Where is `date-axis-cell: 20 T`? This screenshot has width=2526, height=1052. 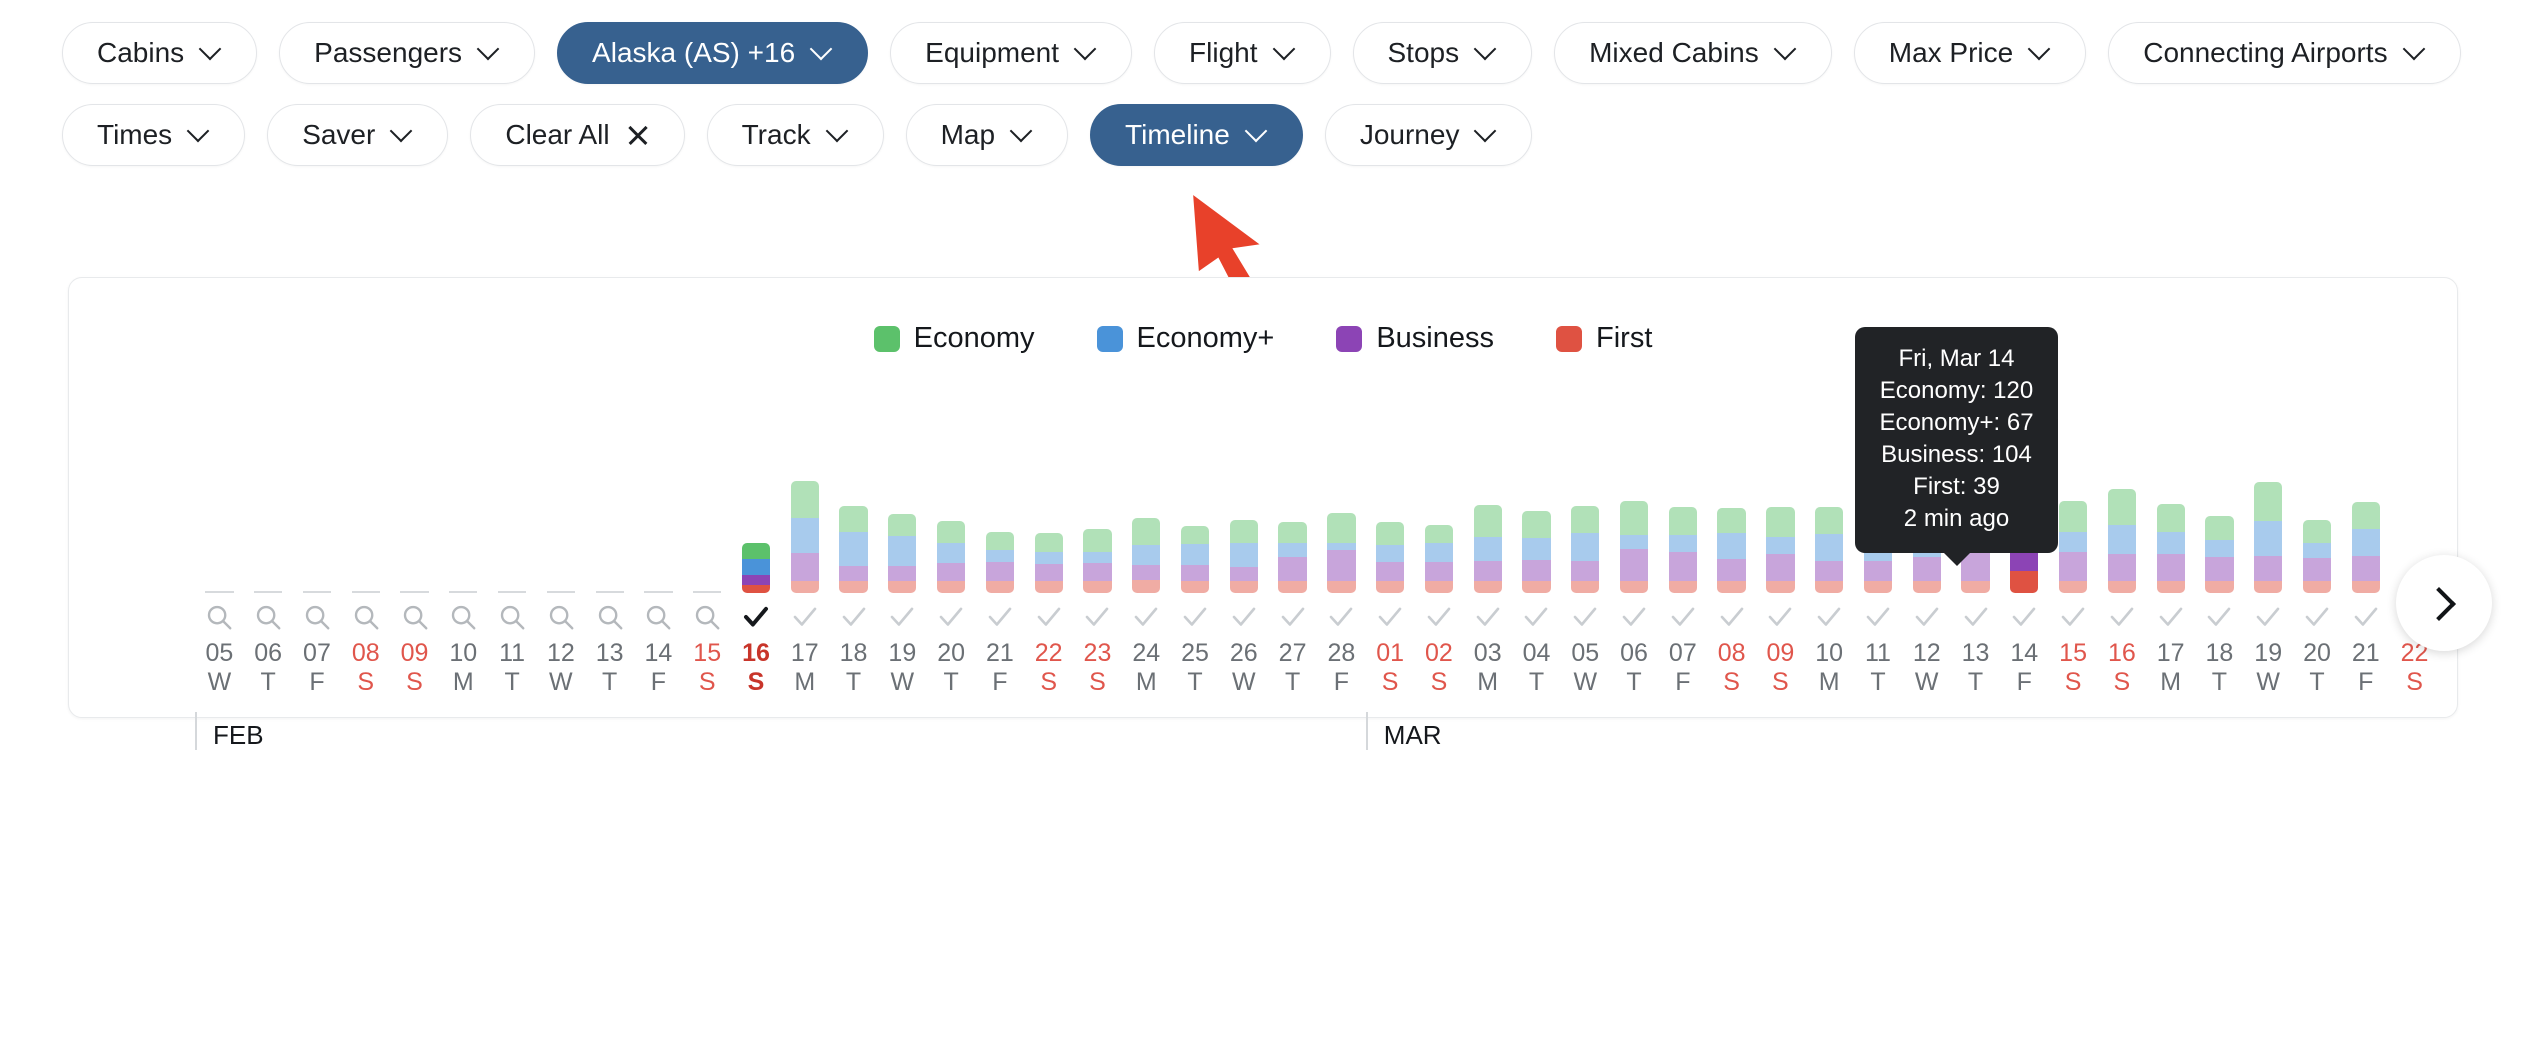 date-axis-cell: 20 T is located at coordinates (951, 655).